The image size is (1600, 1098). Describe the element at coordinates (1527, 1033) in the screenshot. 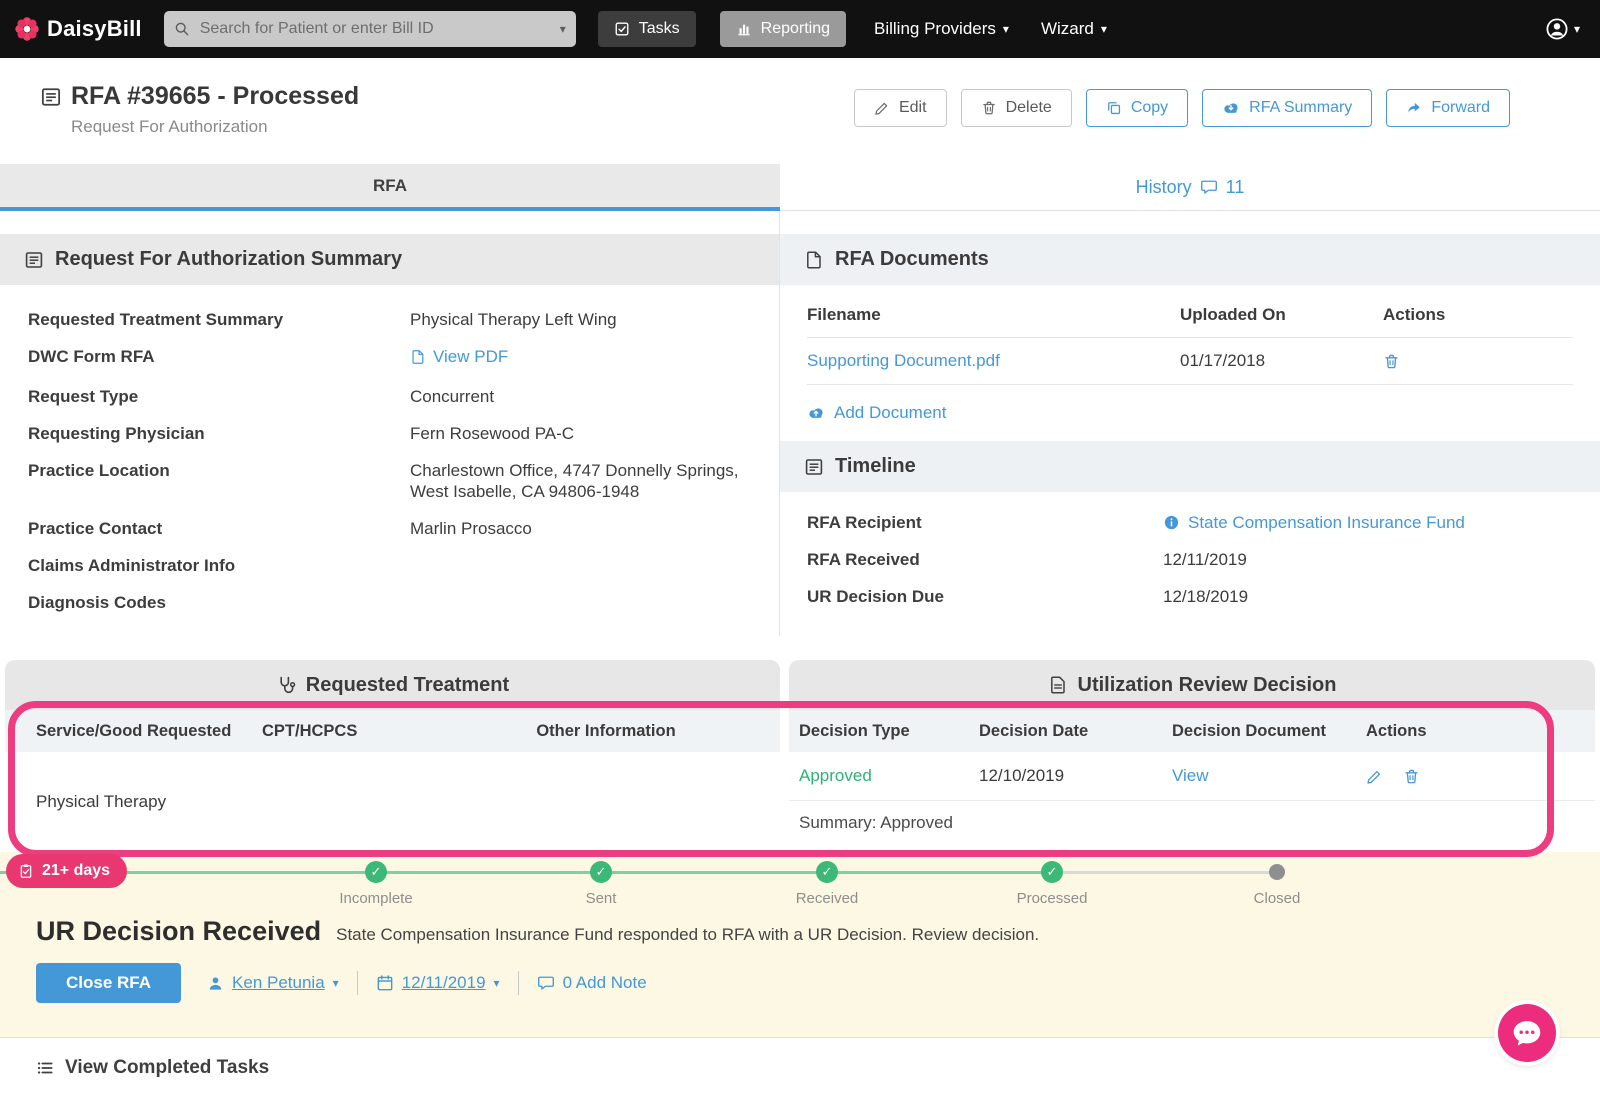

I see `chat-fab` at that location.